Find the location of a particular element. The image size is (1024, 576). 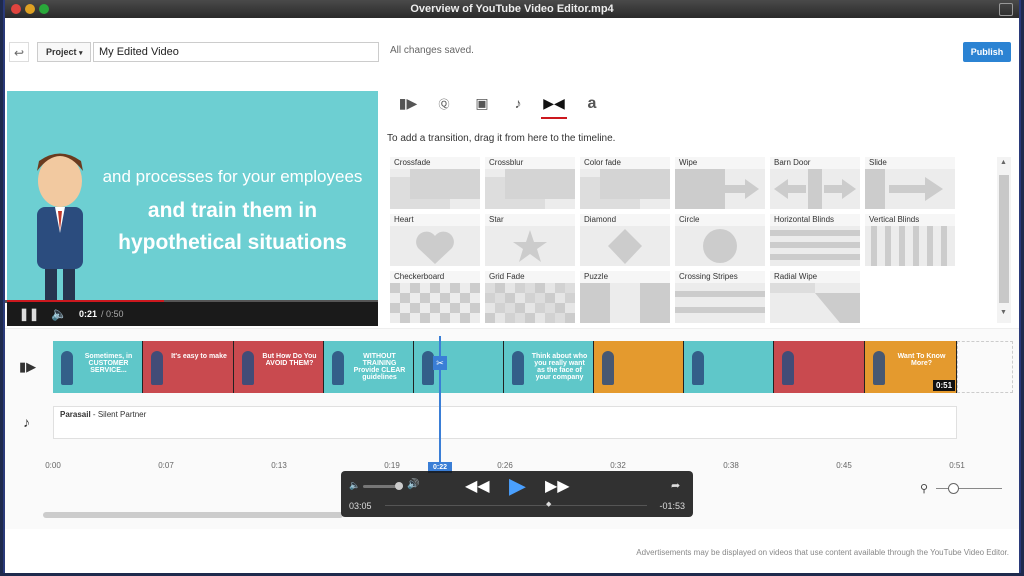

transition-label: Vertical Blinds is located at coordinates (910, 220).